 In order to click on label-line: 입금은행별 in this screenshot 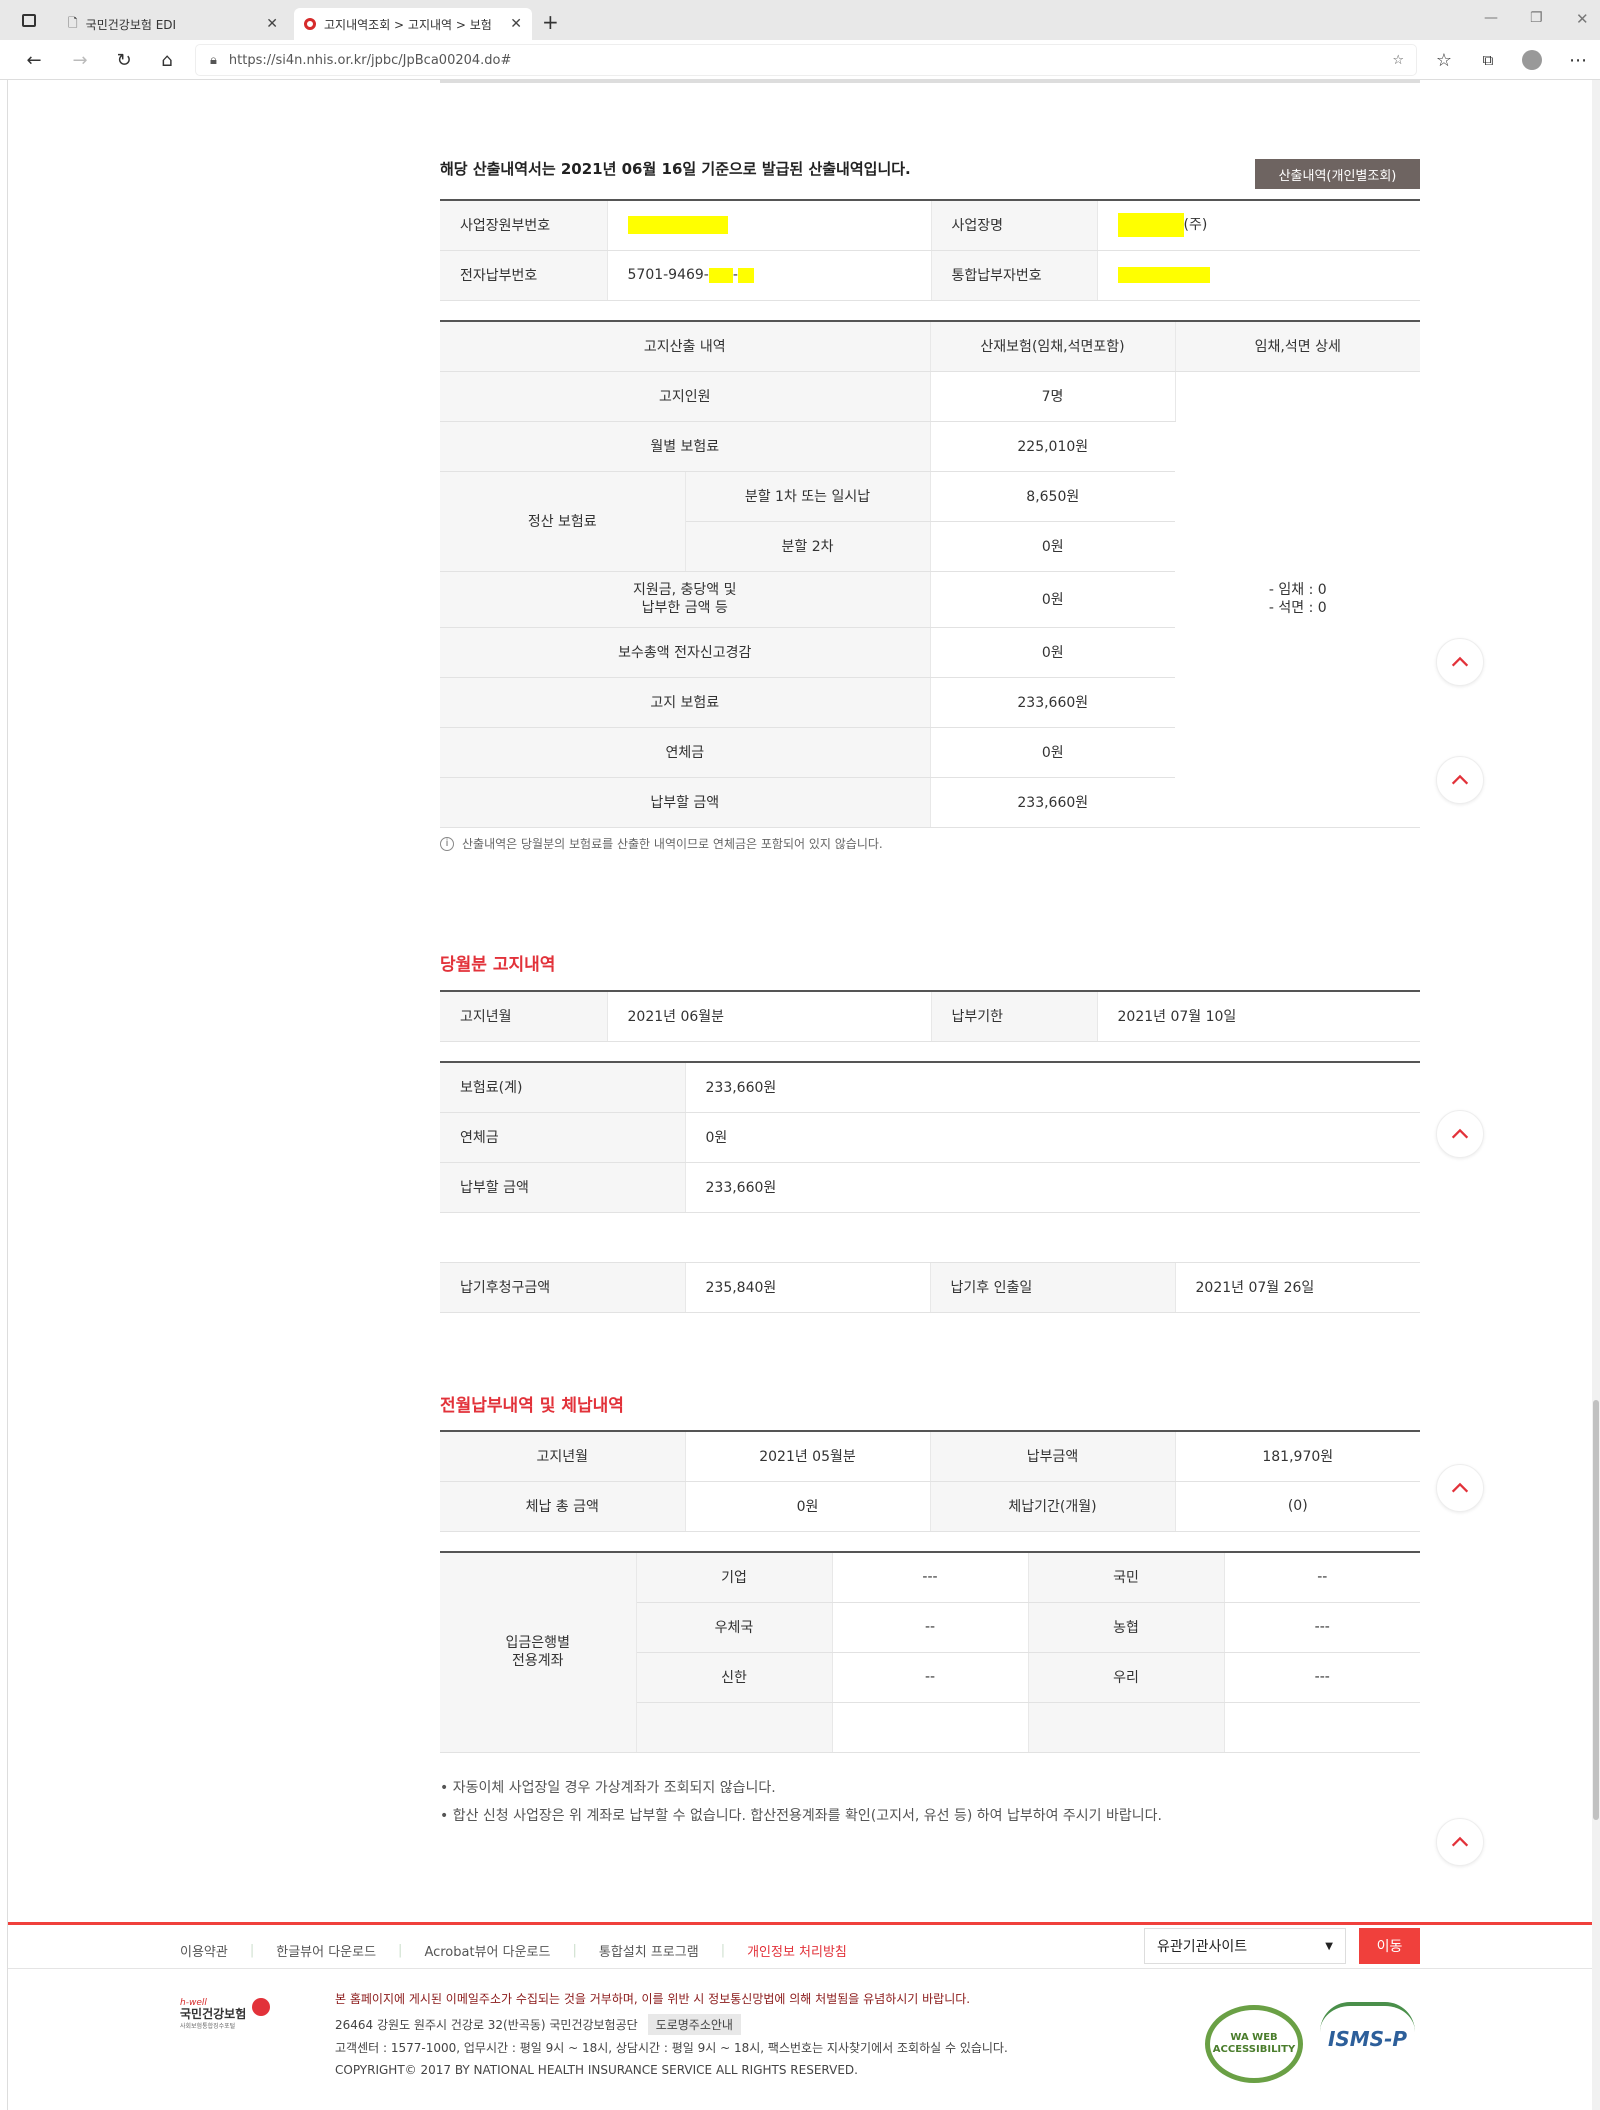, I will do `click(537, 1643)`.